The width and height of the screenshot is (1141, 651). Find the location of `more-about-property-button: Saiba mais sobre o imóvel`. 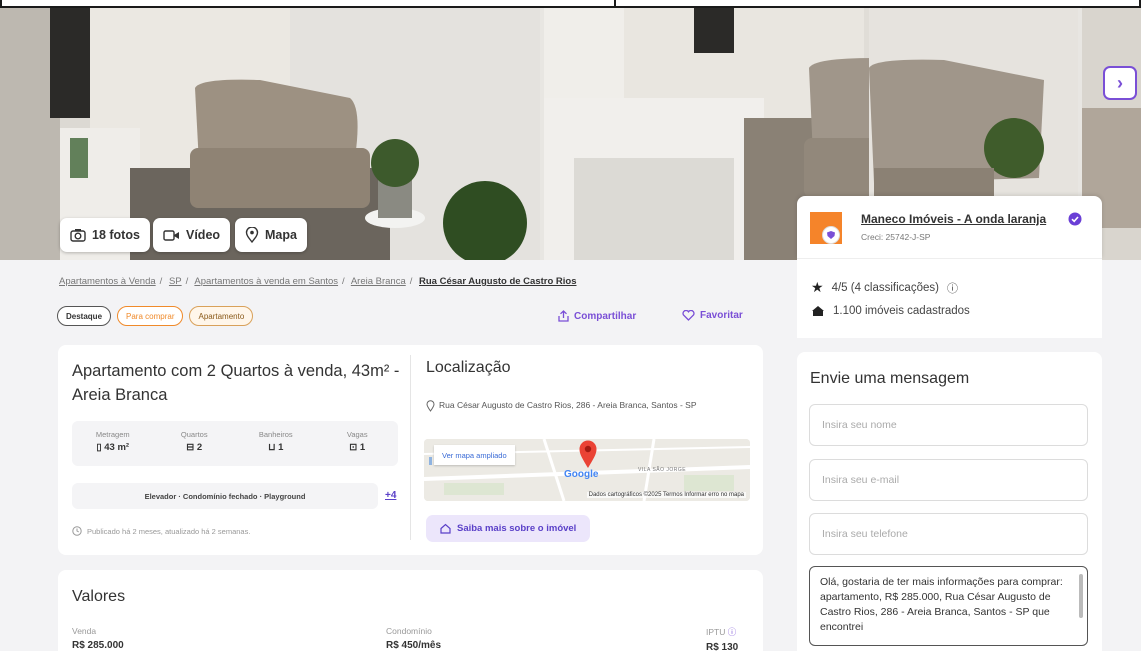

more-about-property-button: Saiba mais sobre o imóvel is located at coordinates (508, 528).